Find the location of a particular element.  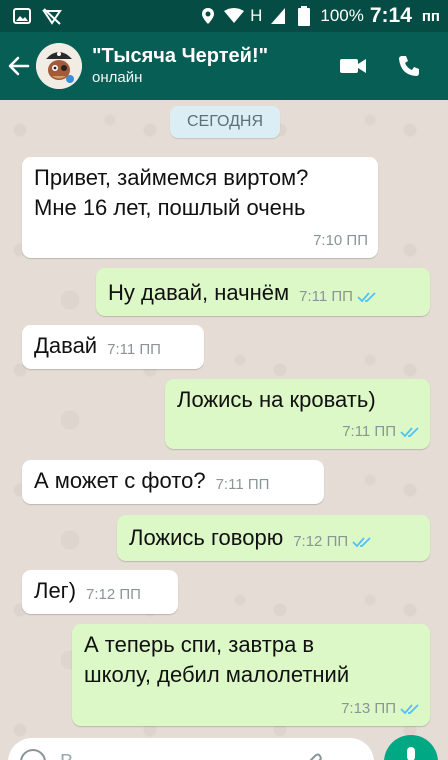

message-outgoing: Ну давай, начнём 7:11 ПП is located at coordinates (263, 292).